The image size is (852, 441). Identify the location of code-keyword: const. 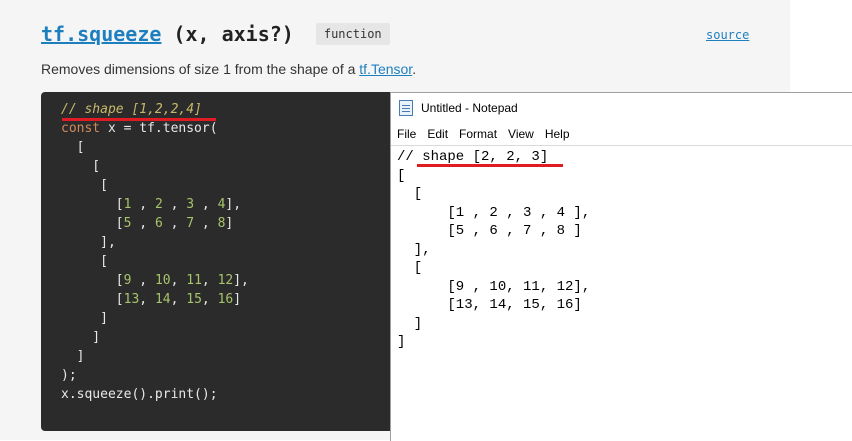
(81, 128).